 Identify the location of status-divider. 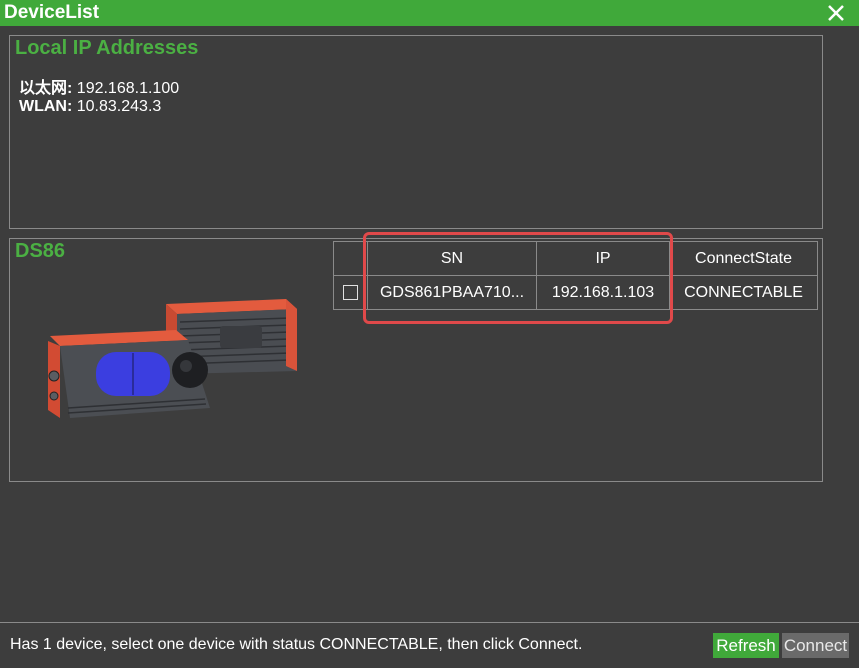
(429, 622).